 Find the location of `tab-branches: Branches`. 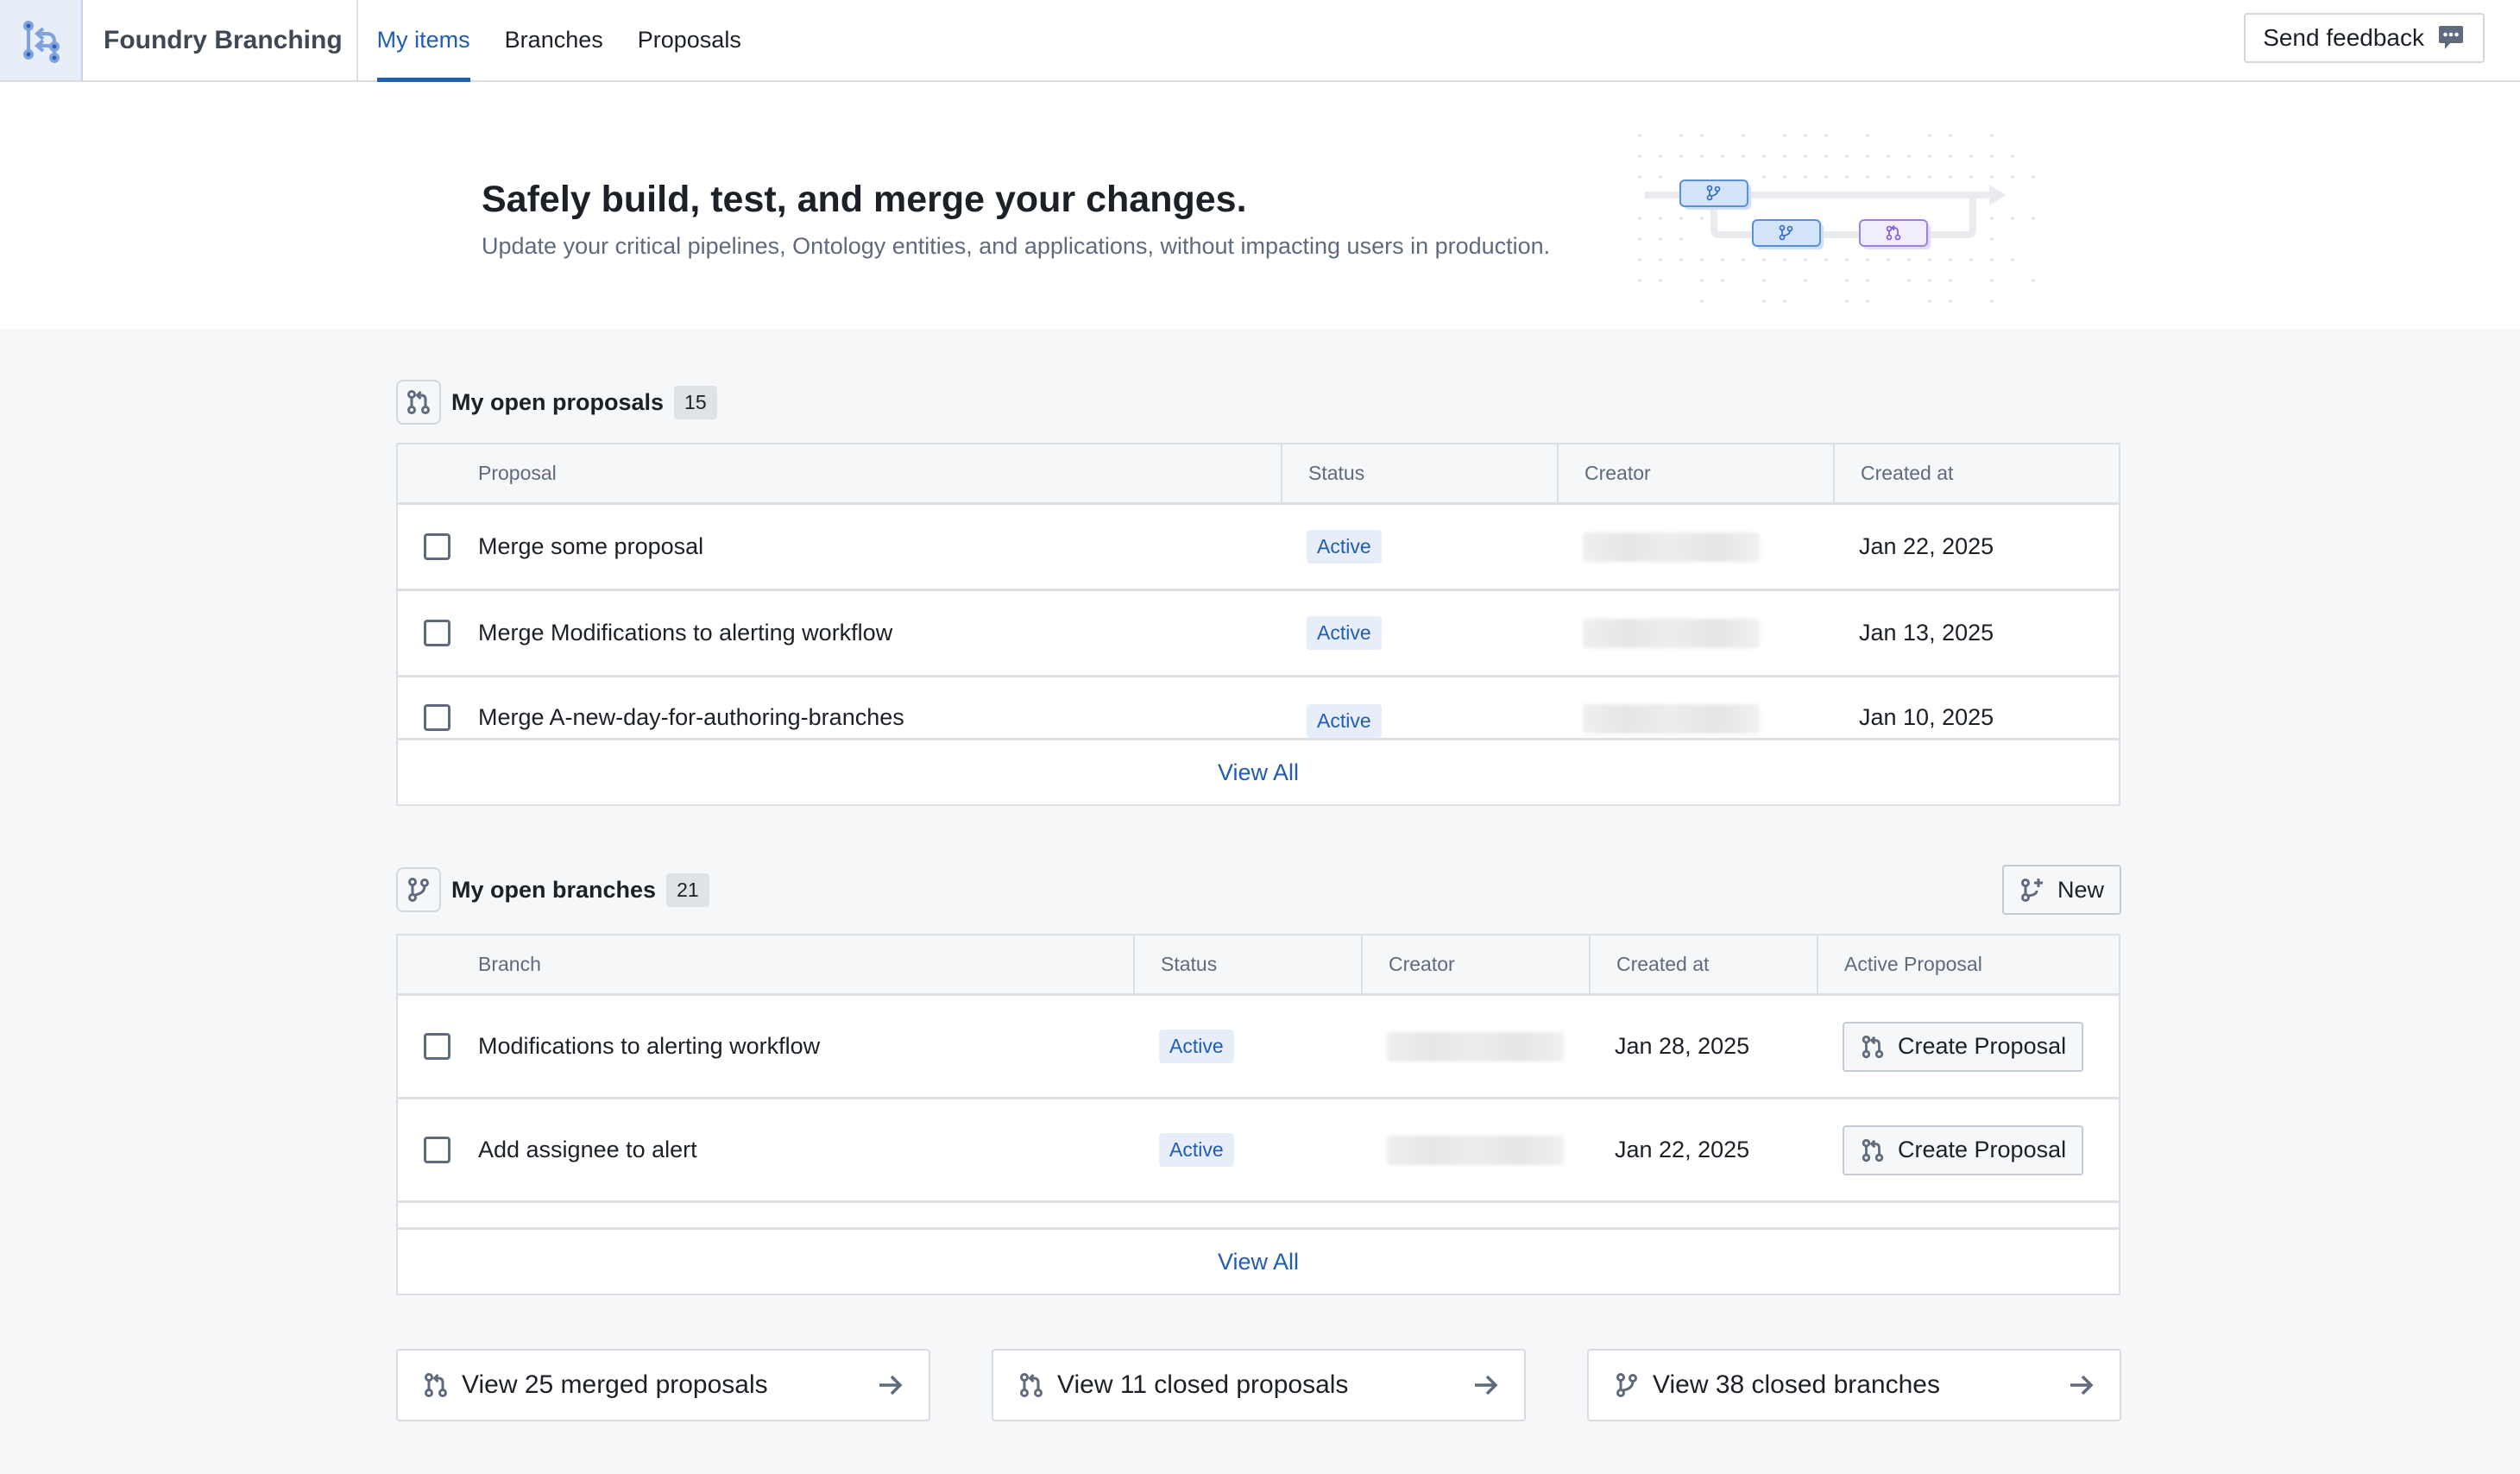

tab-branches: Branches is located at coordinates (554, 40).